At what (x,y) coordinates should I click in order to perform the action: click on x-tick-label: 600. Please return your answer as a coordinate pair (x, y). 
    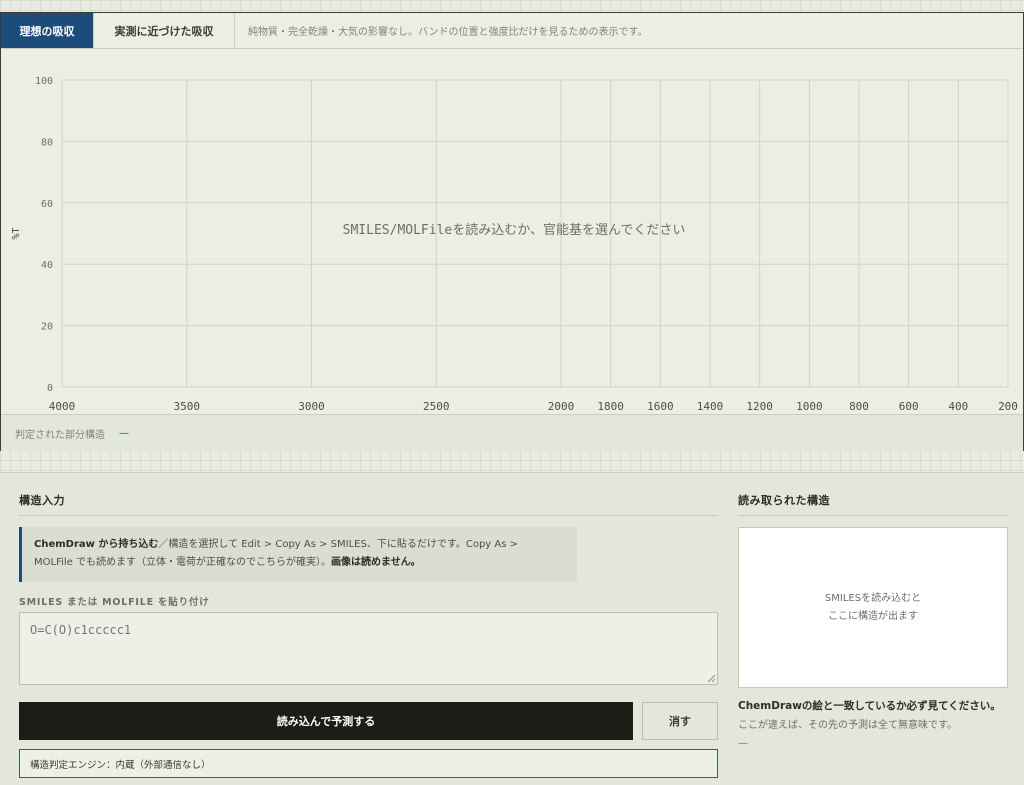
    Looking at the image, I should click on (909, 406).